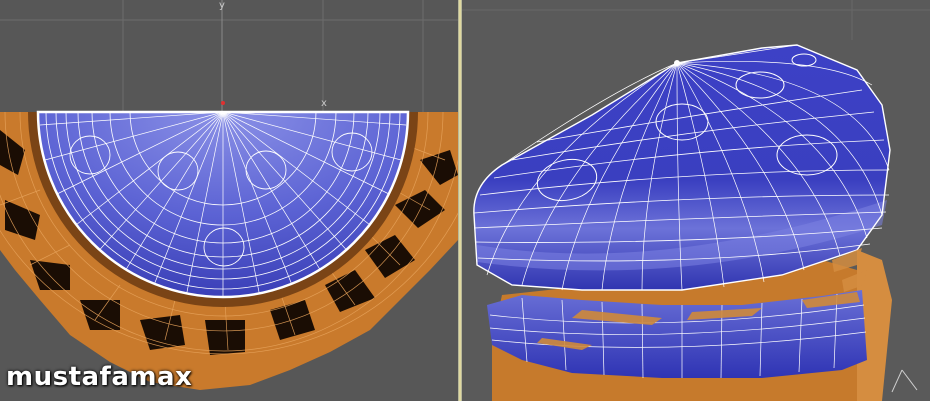 The image size is (930, 401). Describe the element at coordinates (229, 56) in the screenshot. I see `grid-lines` at that location.